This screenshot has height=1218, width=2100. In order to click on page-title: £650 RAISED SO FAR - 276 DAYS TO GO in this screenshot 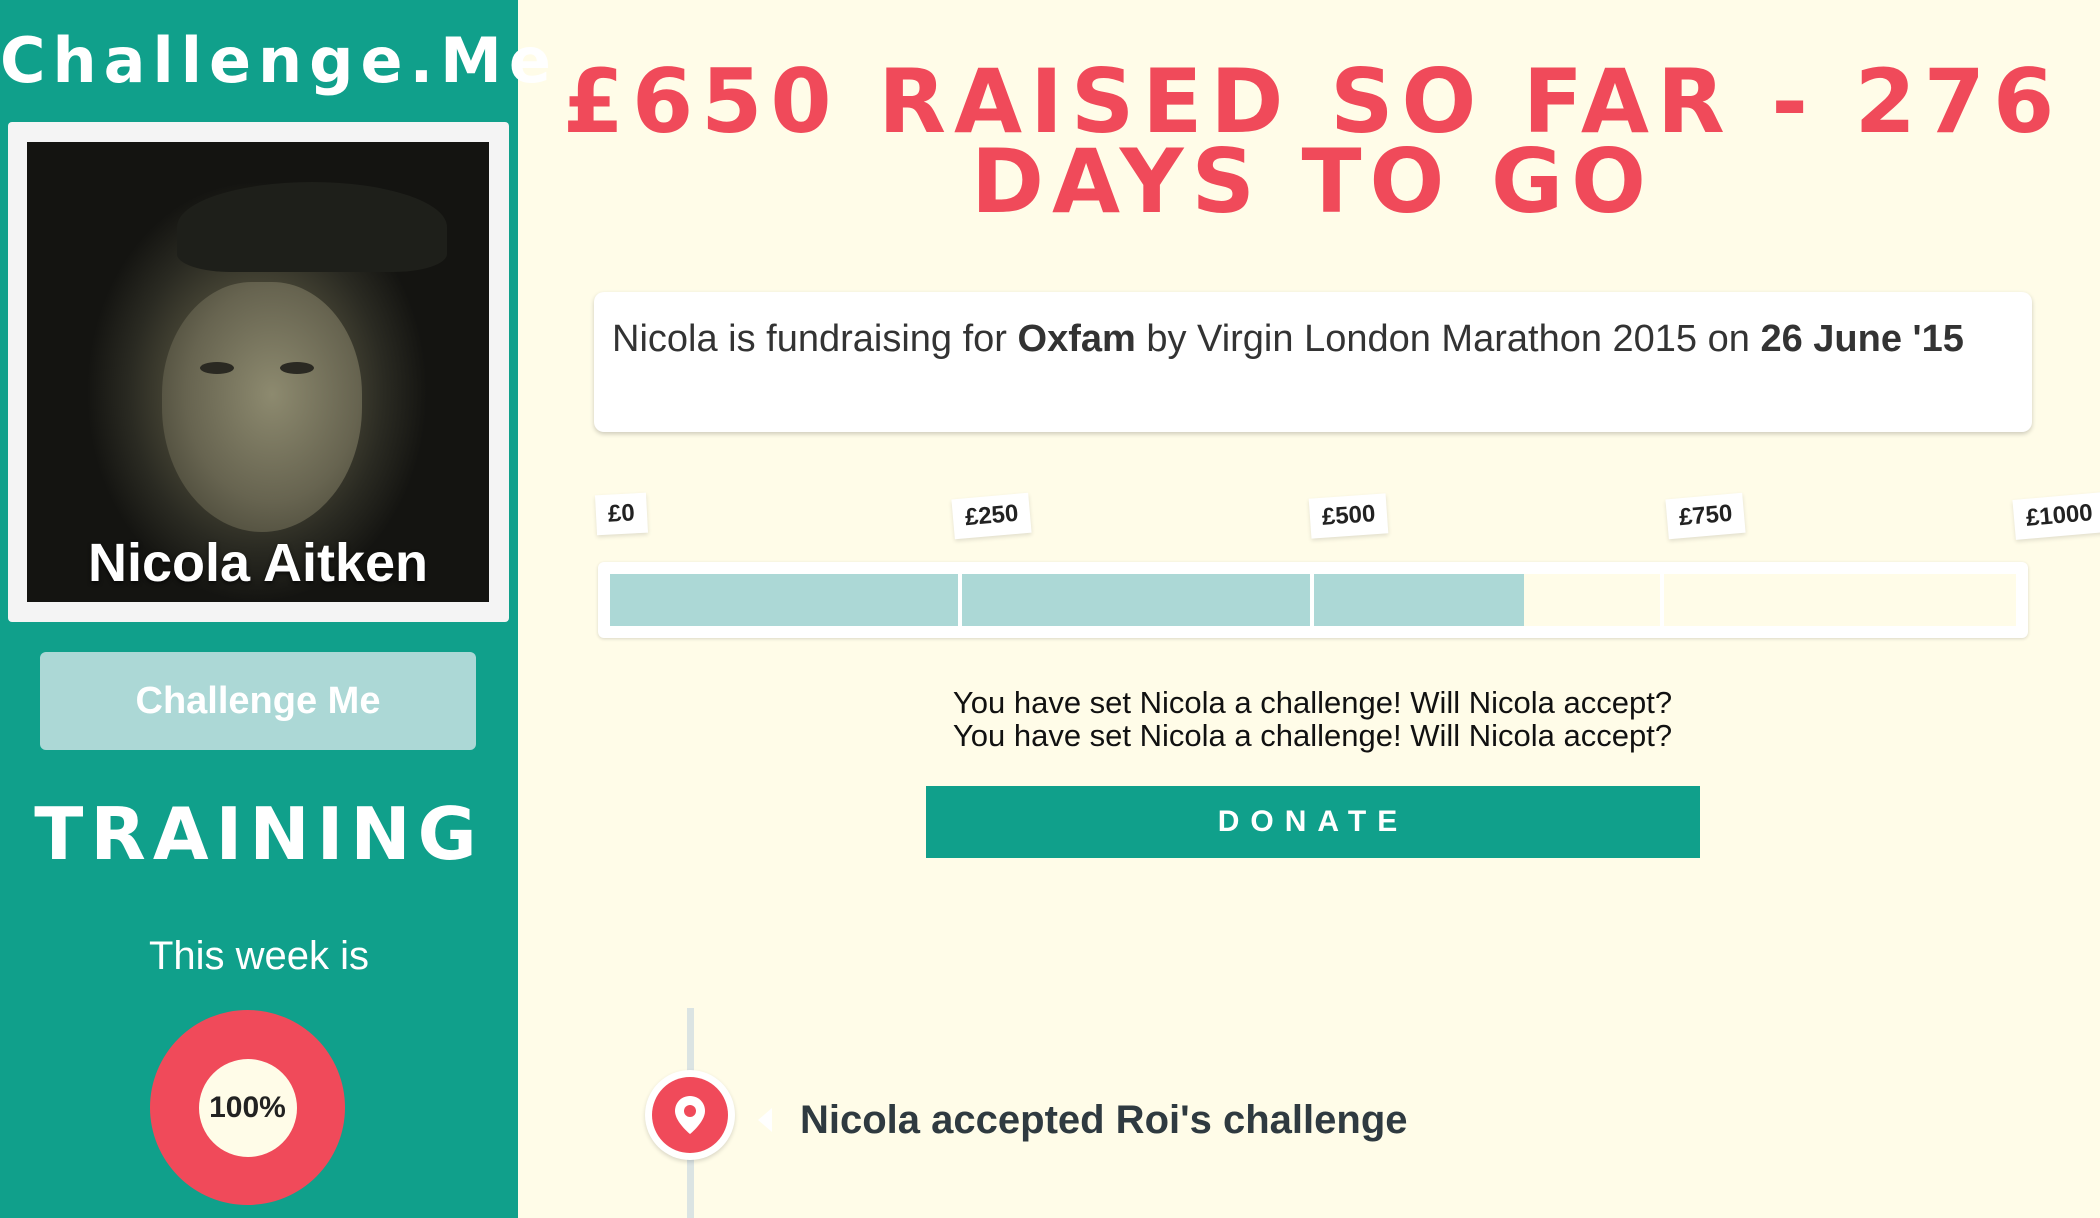, I will do `click(1312, 145)`.